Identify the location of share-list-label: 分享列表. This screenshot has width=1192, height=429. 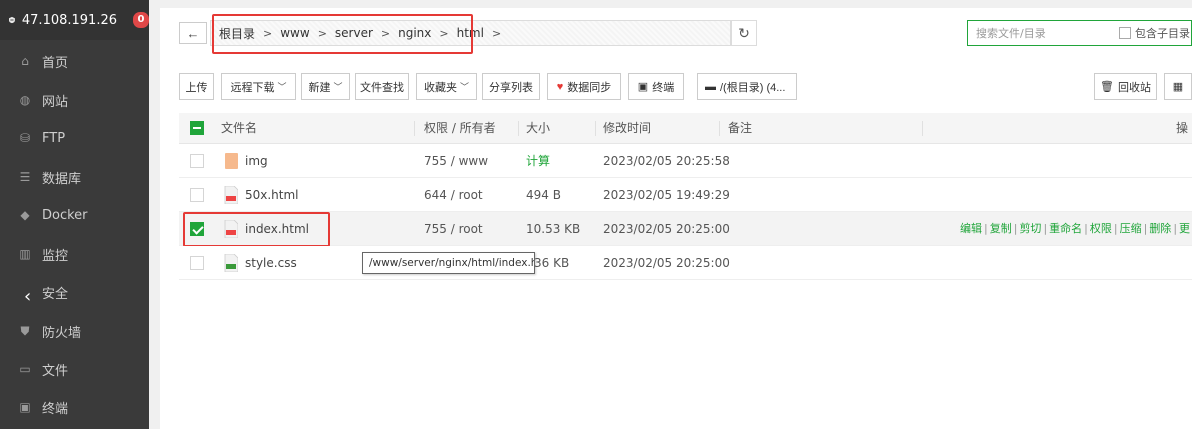
(511, 87).